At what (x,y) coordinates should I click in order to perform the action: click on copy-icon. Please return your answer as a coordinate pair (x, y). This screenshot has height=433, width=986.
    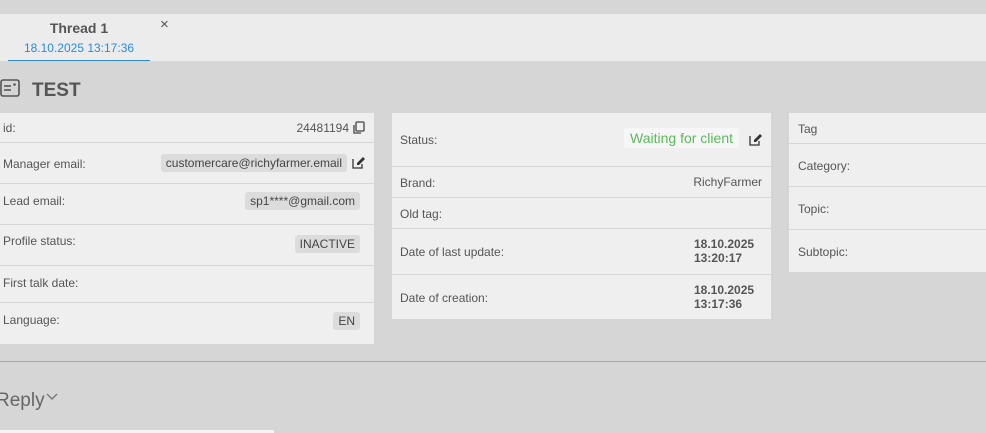
    Looking at the image, I should click on (358, 127).